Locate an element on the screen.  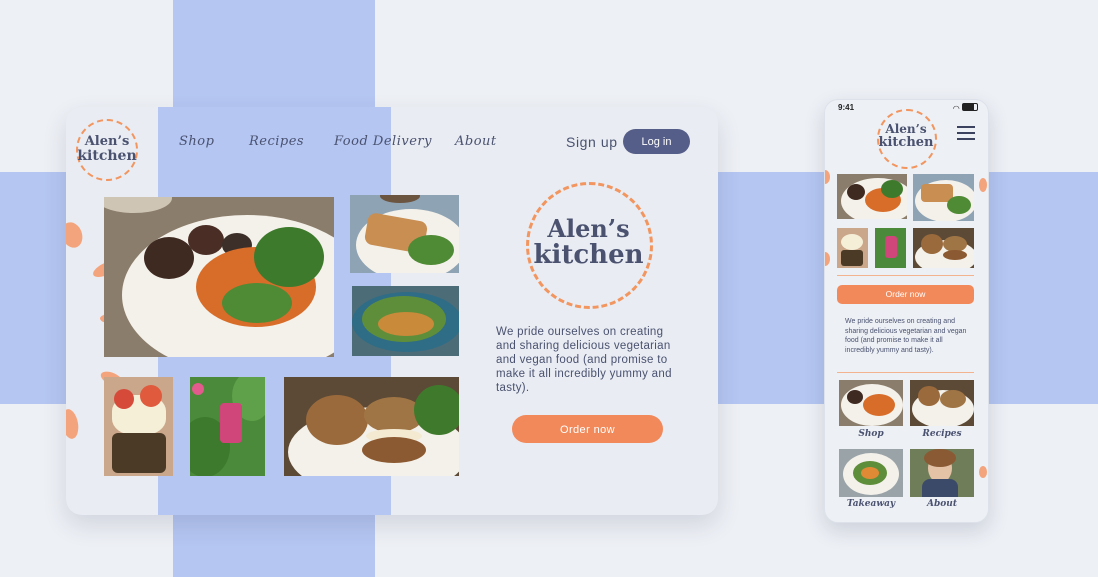
photo-salad-bowl is located at coordinates (405, 321).